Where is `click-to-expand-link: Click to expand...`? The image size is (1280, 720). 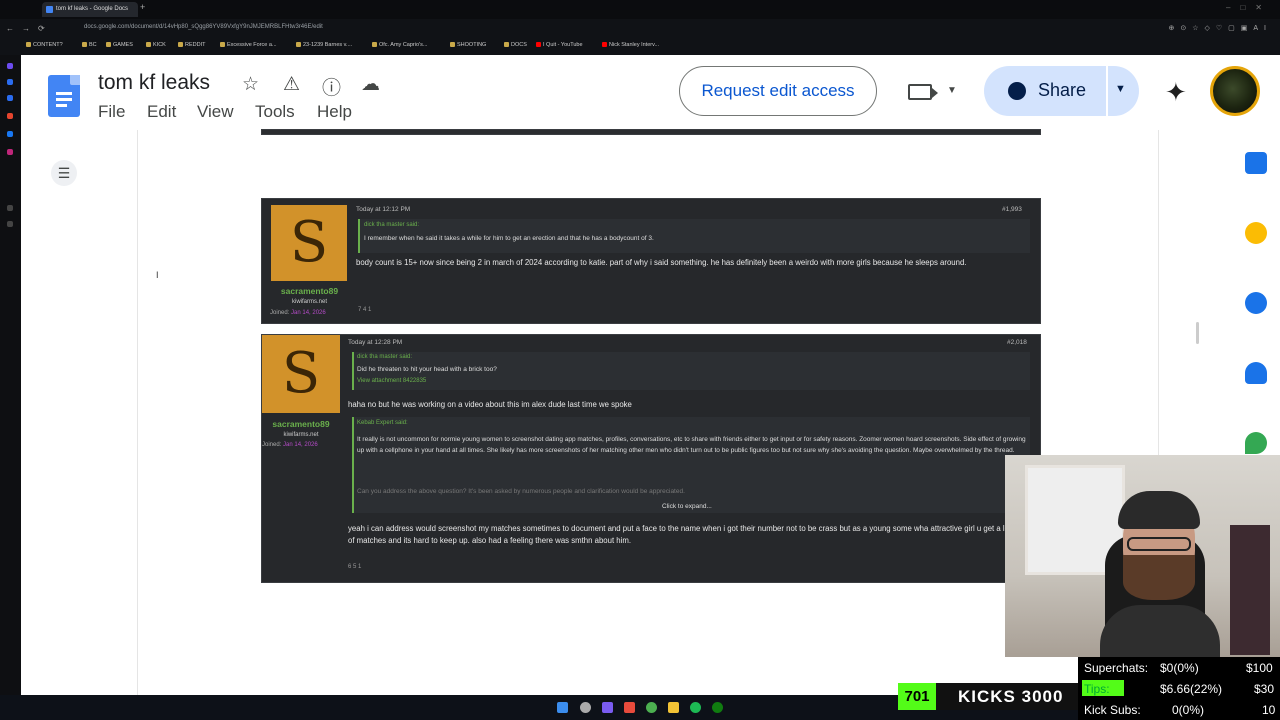 click-to-expand-link: Click to expand... is located at coordinates (687, 506).